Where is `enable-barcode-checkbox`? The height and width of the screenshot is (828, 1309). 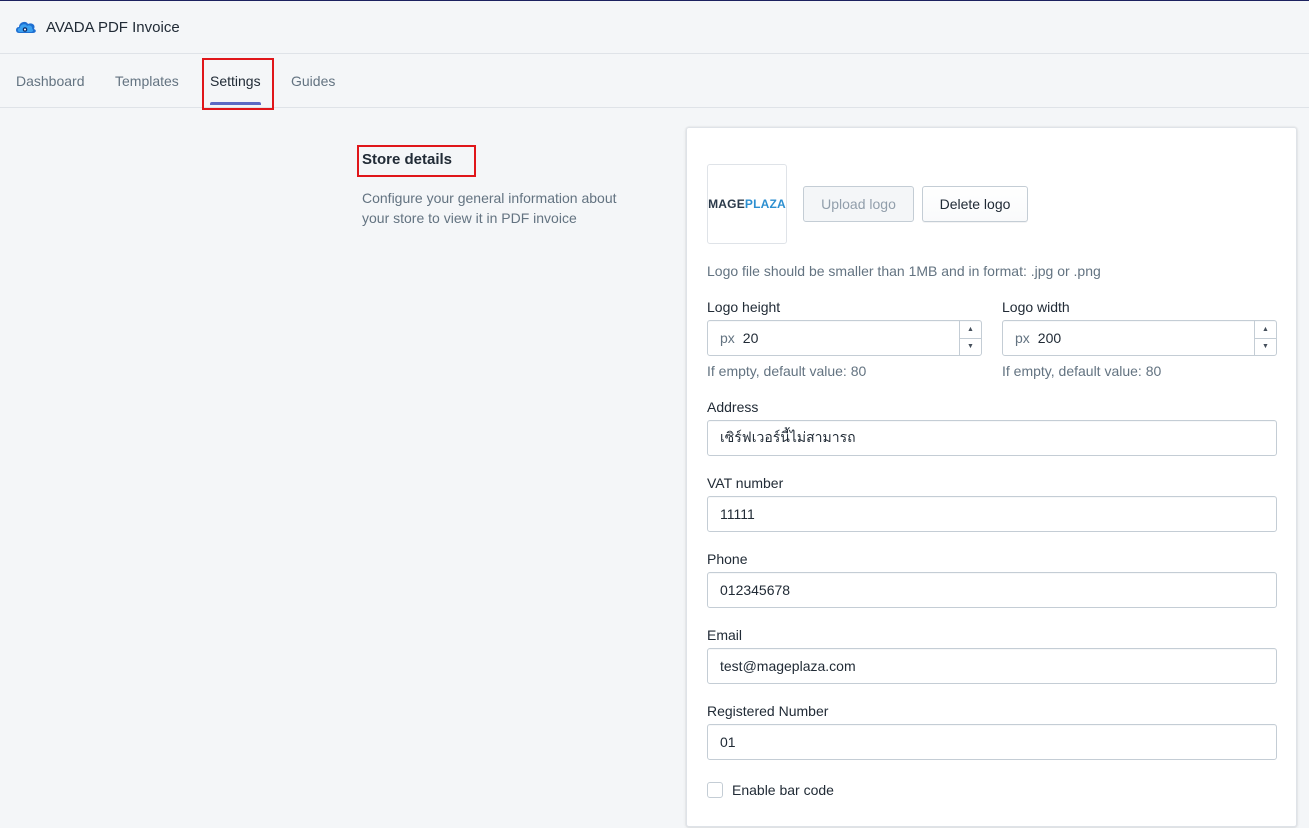 enable-barcode-checkbox is located at coordinates (715, 790).